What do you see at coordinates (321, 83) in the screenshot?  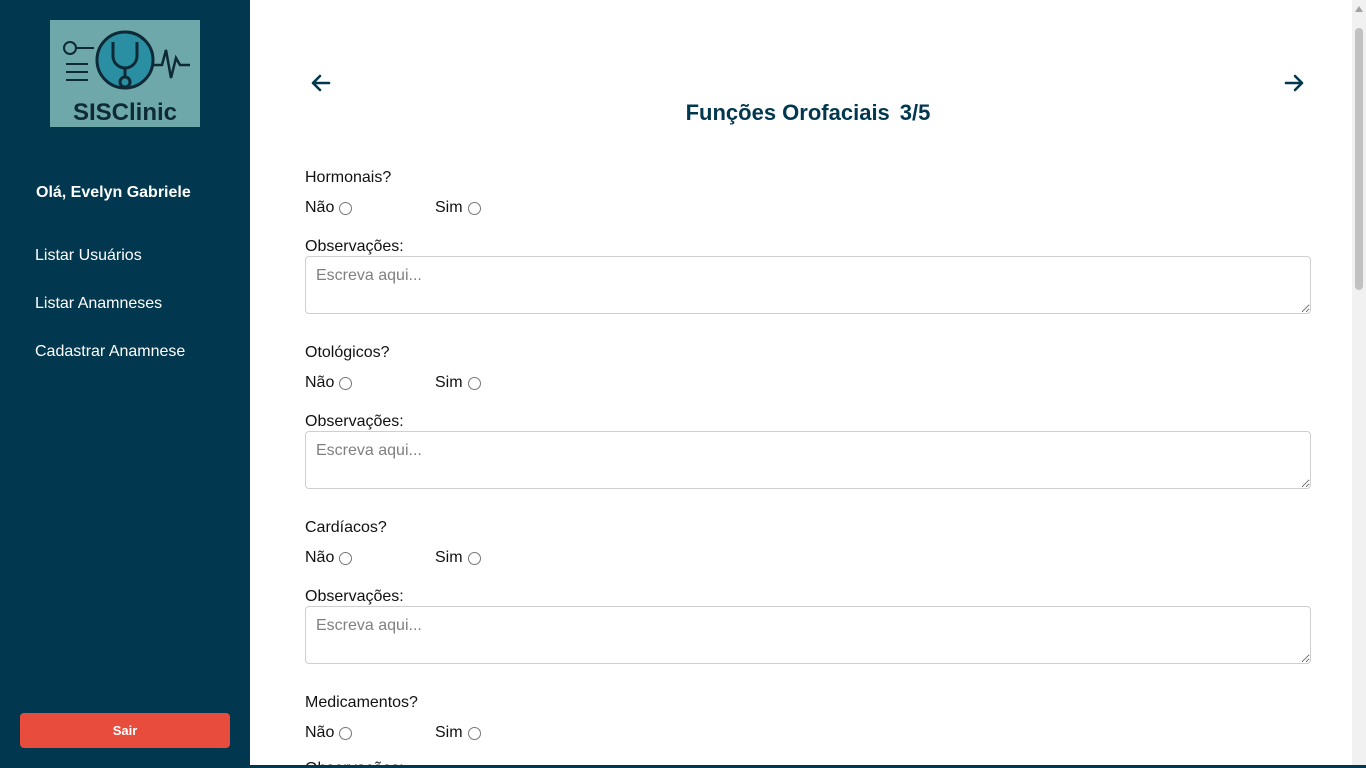 I see `arrow-left-icon` at bounding box center [321, 83].